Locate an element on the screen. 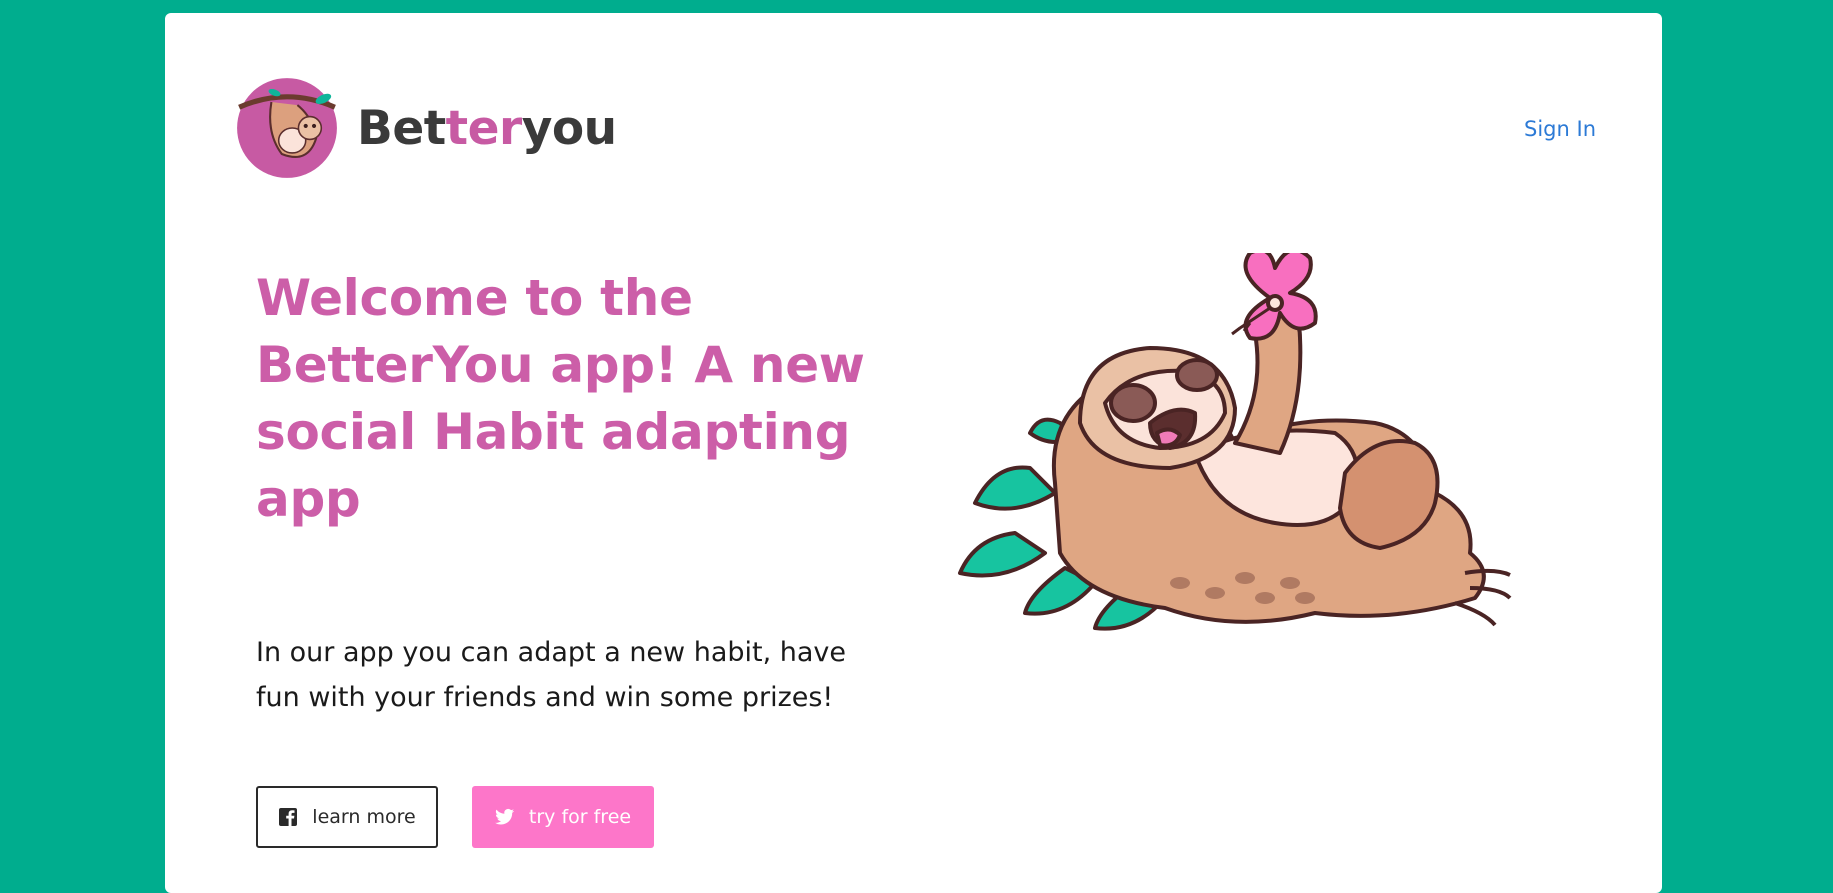 This screenshot has width=1833, height=893. brand-name-accent: ter is located at coordinates (484, 128).